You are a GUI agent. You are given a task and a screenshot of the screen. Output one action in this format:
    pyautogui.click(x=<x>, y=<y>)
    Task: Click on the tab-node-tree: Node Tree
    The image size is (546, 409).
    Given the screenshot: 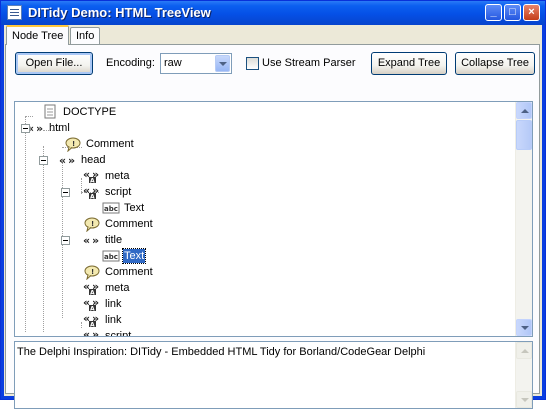 What is the action you would take?
    pyautogui.click(x=38, y=35)
    